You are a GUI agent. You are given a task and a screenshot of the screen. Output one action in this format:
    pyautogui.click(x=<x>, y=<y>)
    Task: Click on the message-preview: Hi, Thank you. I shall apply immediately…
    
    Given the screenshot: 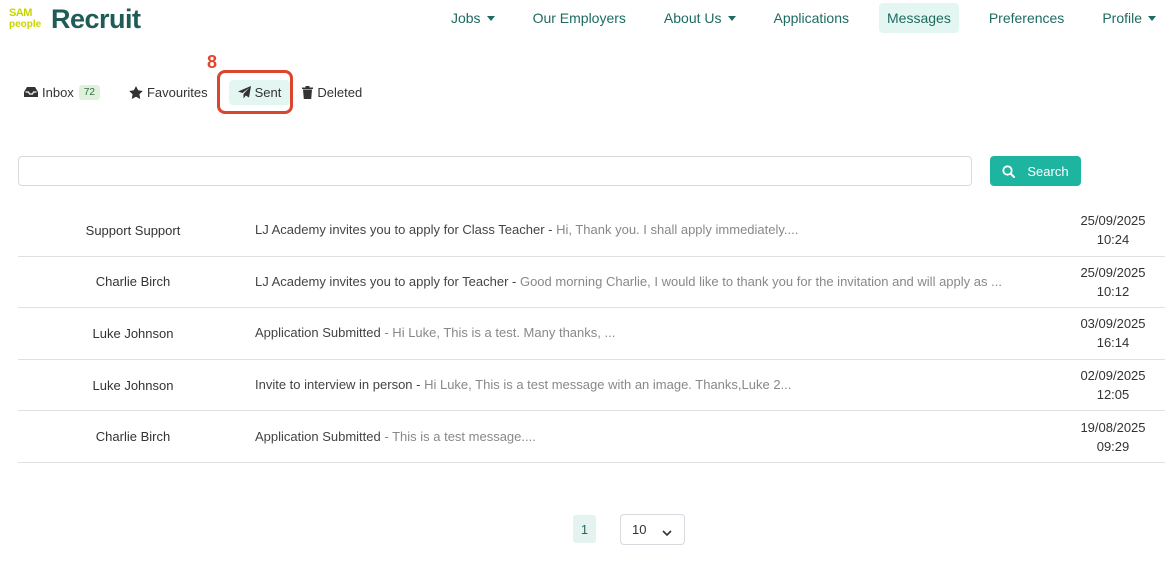 What is the action you would take?
    pyautogui.click(x=677, y=230)
    